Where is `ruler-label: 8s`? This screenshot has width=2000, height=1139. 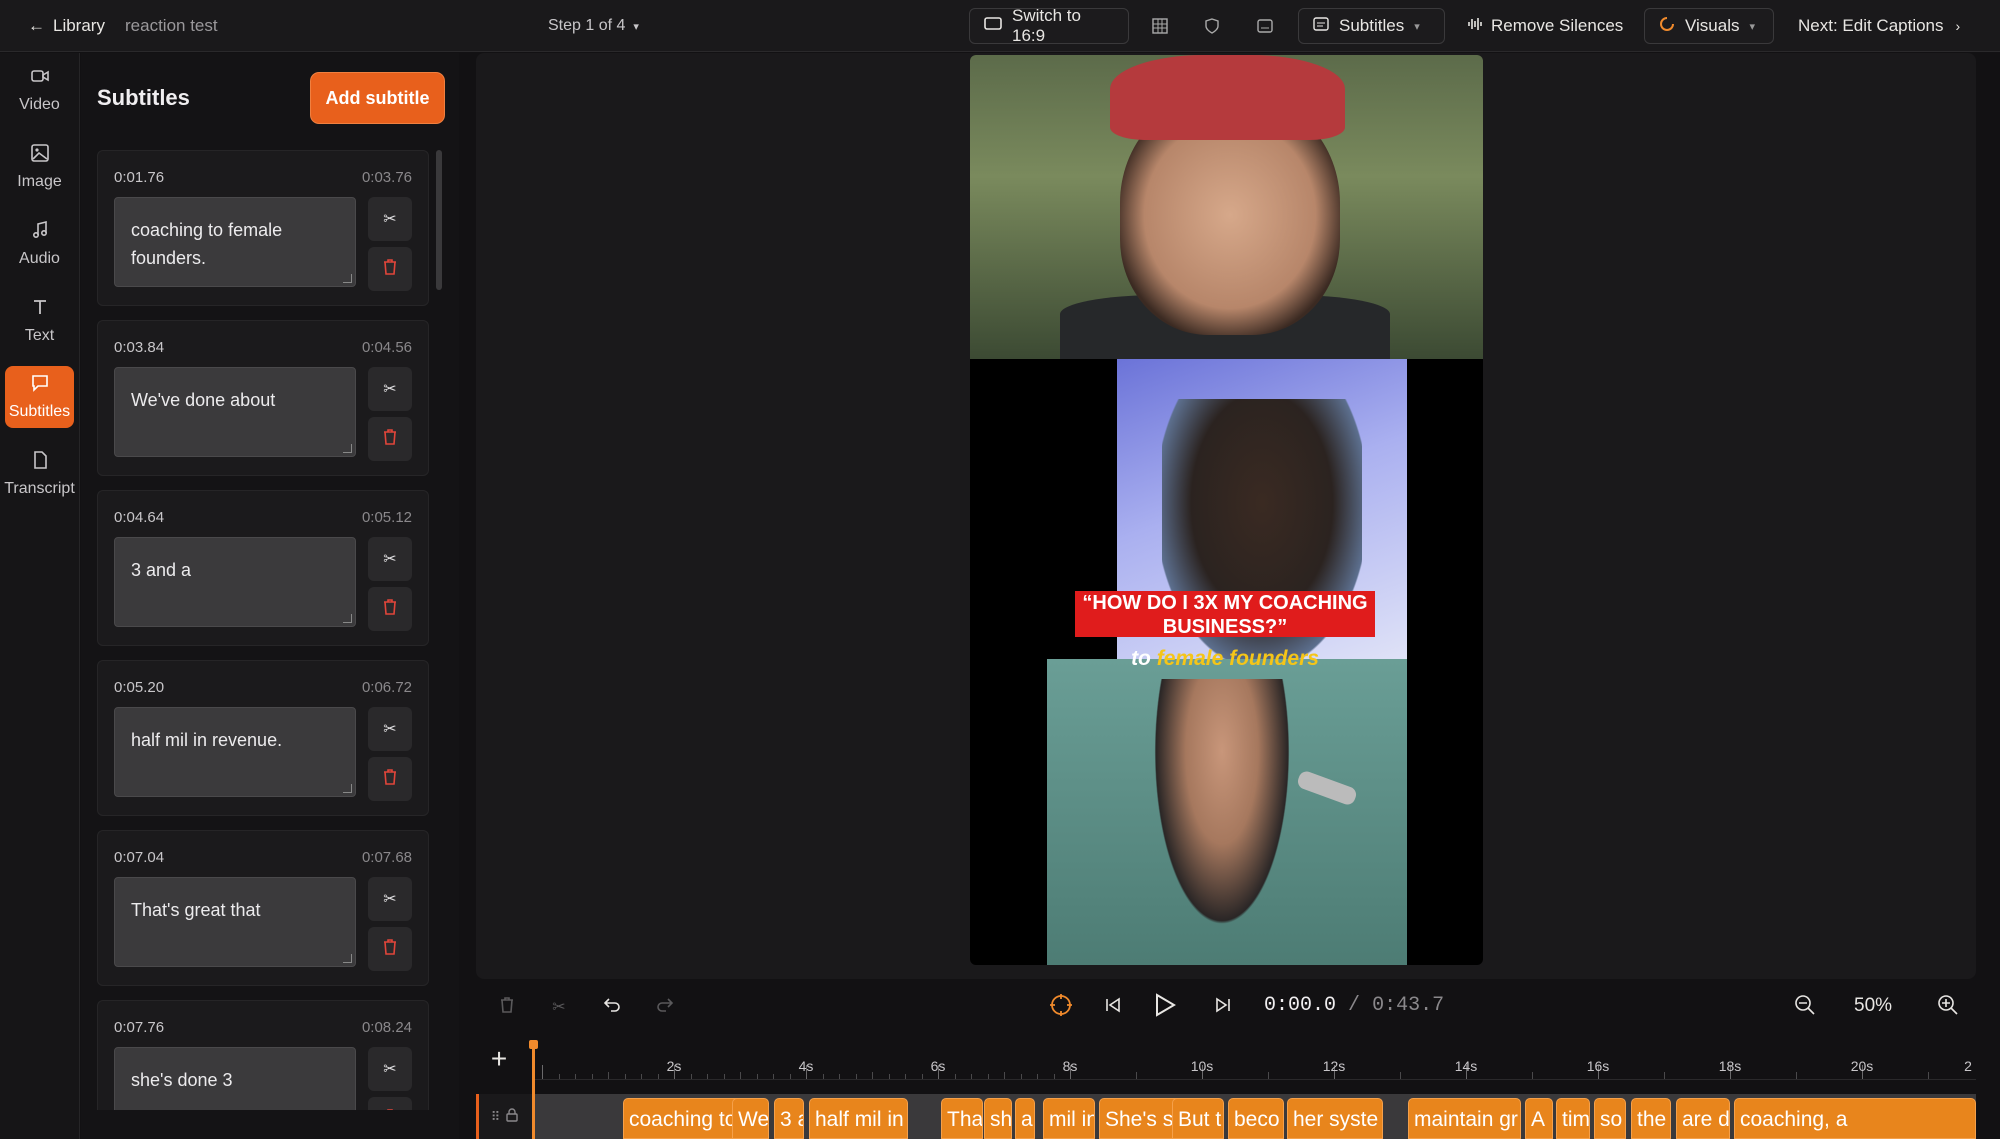
ruler-label: 8s is located at coordinates (1070, 1066).